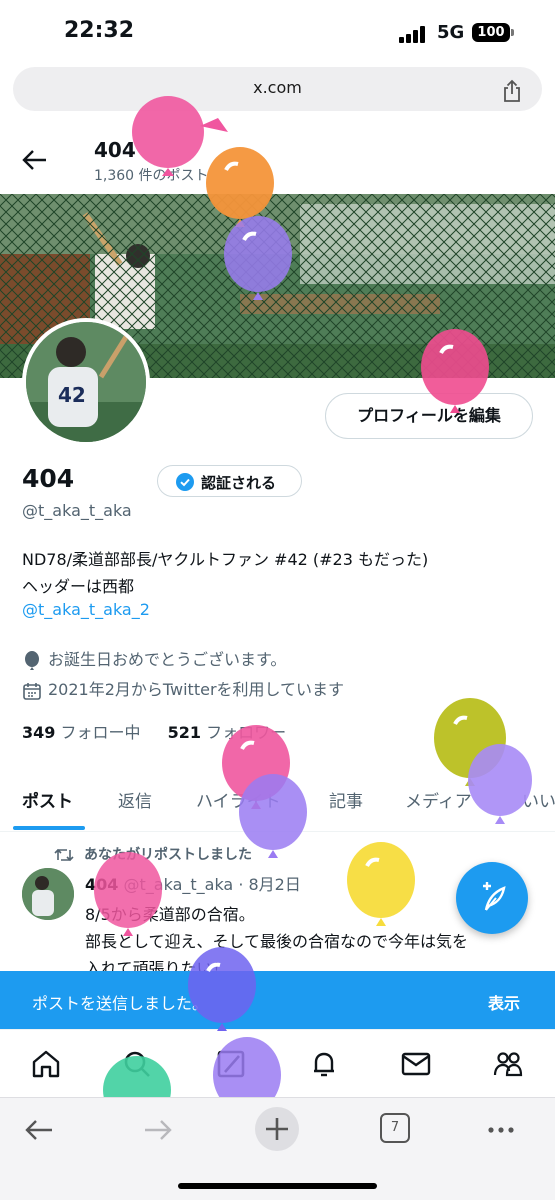 The width and height of the screenshot is (555, 1200). What do you see at coordinates (381, 884) in the screenshot?
I see `balloon` at bounding box center [381, 884].